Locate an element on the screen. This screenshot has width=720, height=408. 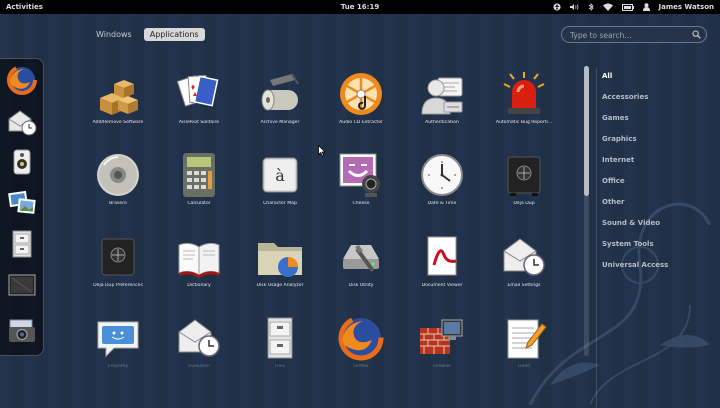
volume-icon is located at coordinates (574, 7).